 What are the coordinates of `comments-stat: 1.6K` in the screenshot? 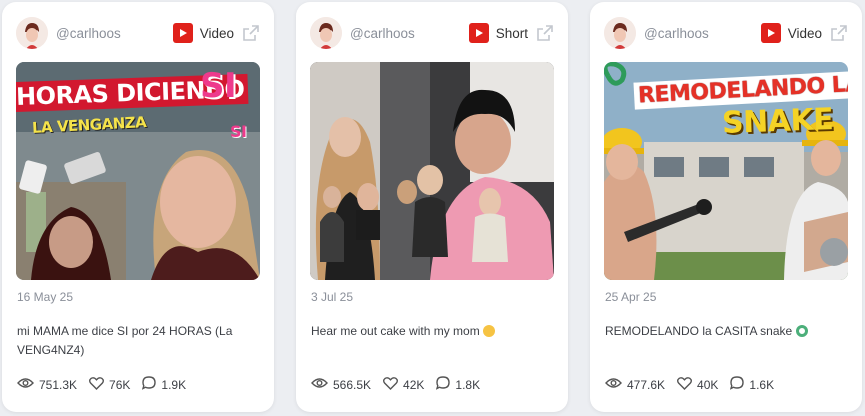 It's located at (752, 384).